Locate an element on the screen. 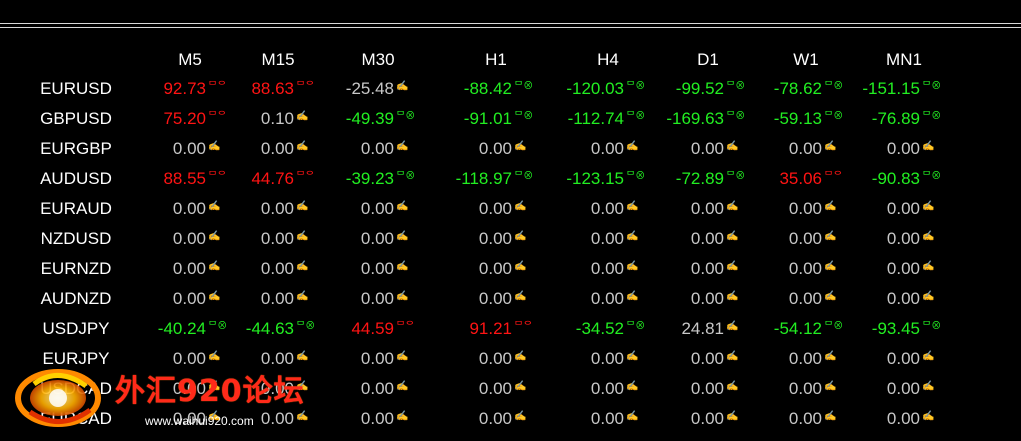  strength-value: -54.12 is located at coordinates (797, 328).